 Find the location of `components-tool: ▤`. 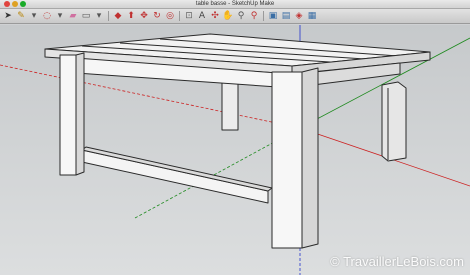

components-tool: ▤ is located at coordinates (286, 16).